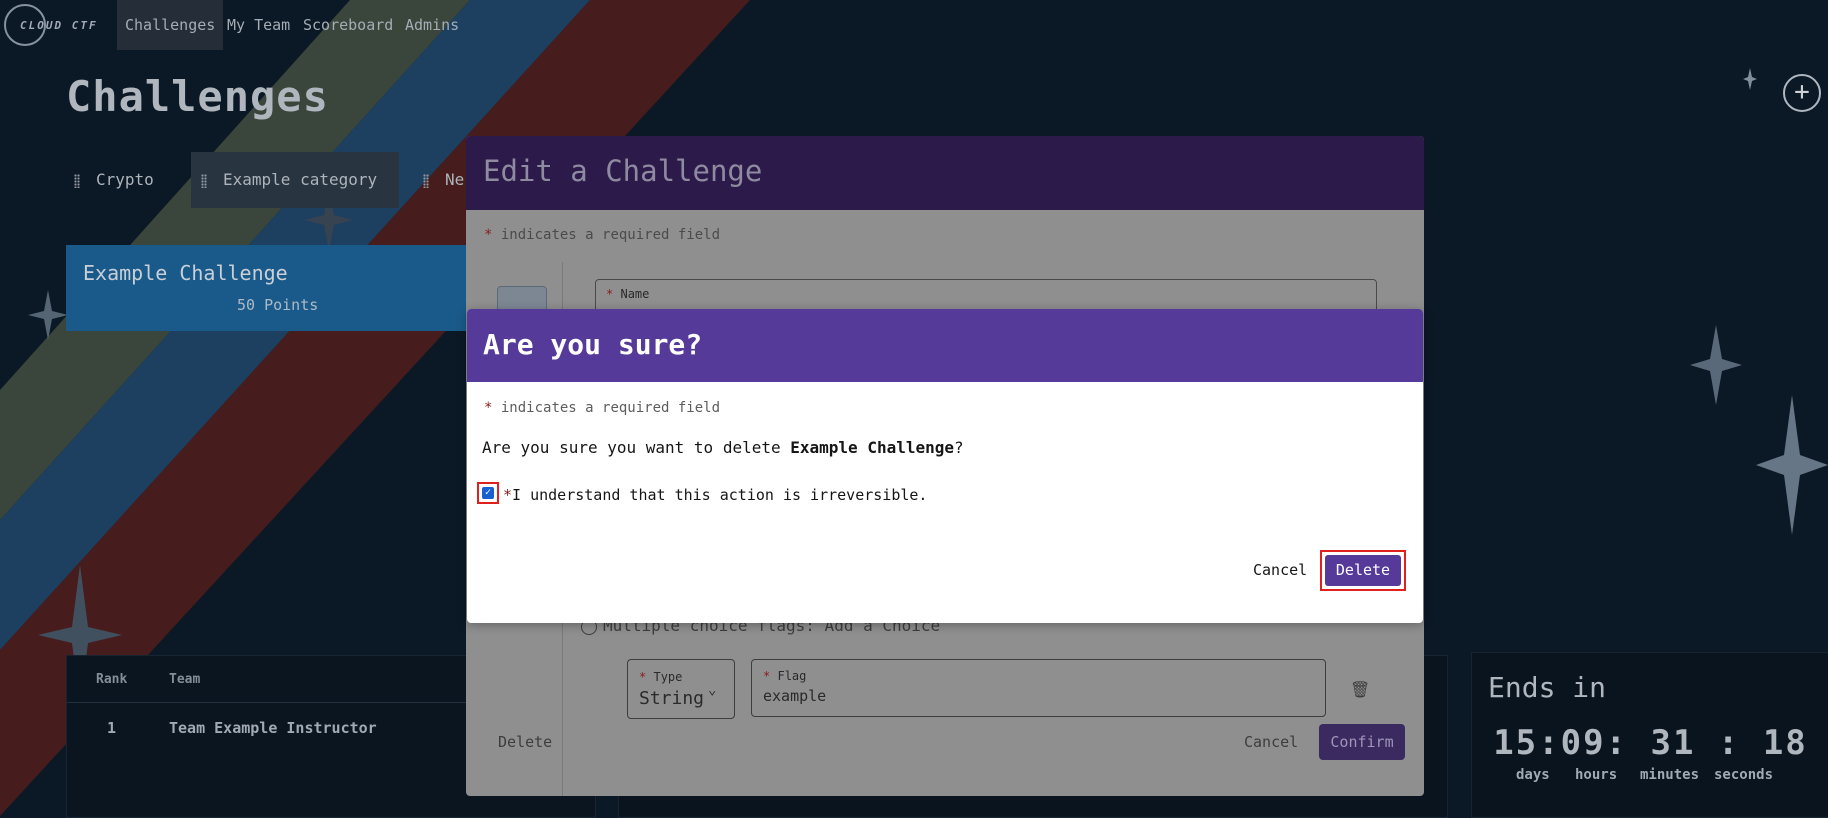 This screenshot has height=818, width=1828. I want to click on flag-label: * Flag, so click(785, 676).